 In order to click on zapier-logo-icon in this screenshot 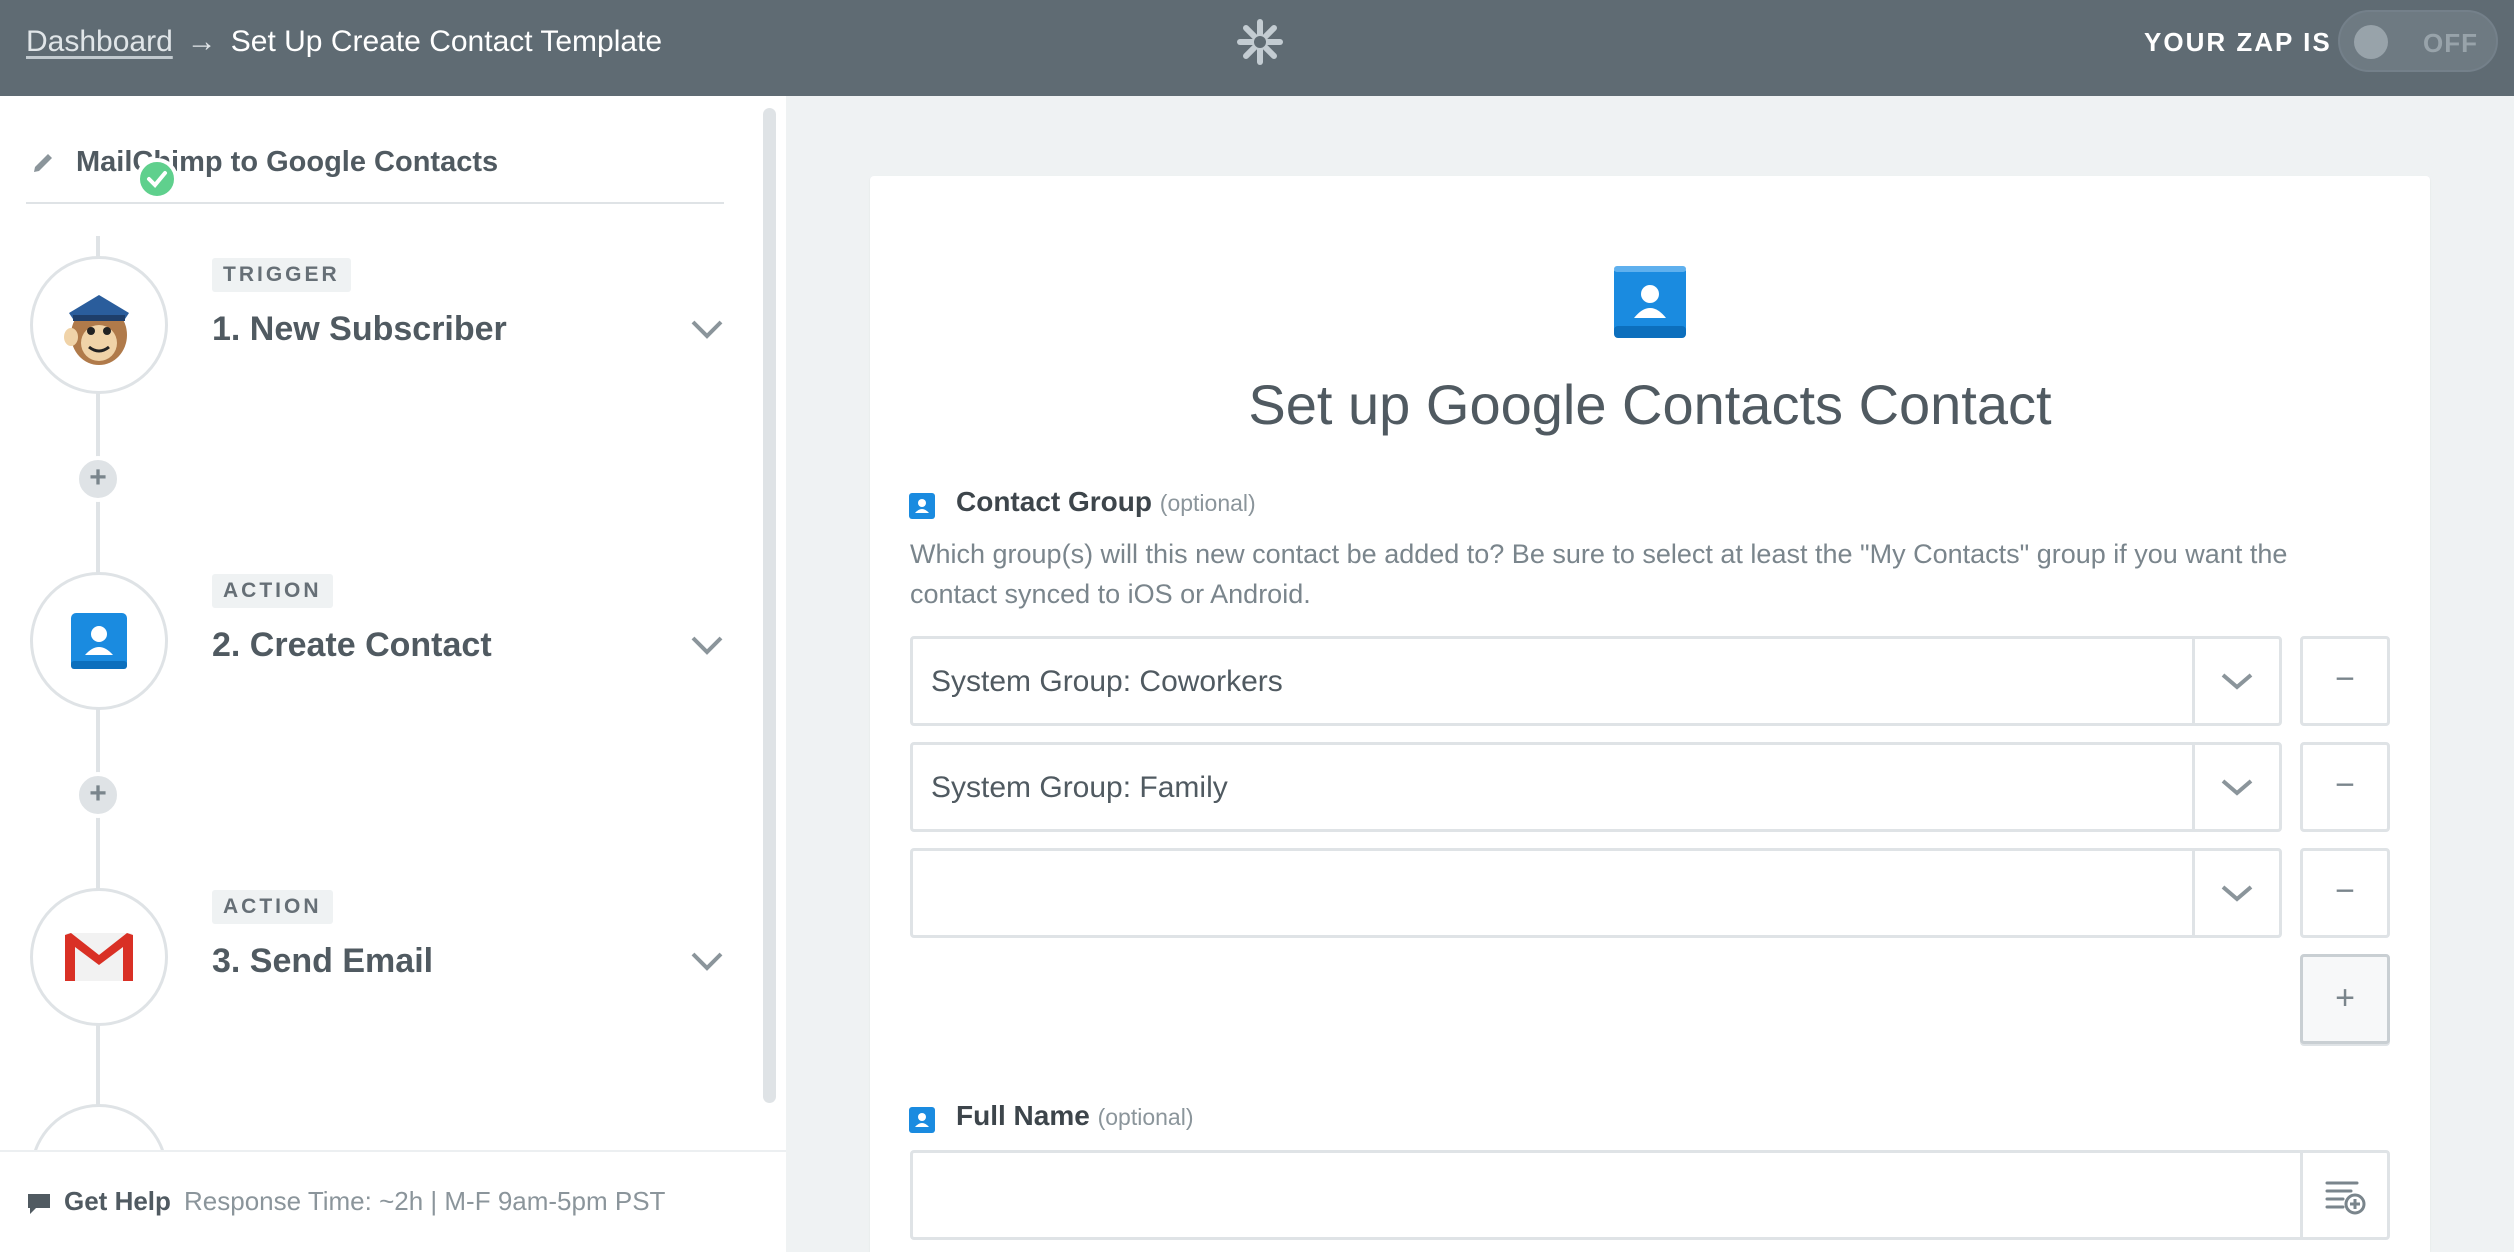, I will do `click(1260, 42)`.